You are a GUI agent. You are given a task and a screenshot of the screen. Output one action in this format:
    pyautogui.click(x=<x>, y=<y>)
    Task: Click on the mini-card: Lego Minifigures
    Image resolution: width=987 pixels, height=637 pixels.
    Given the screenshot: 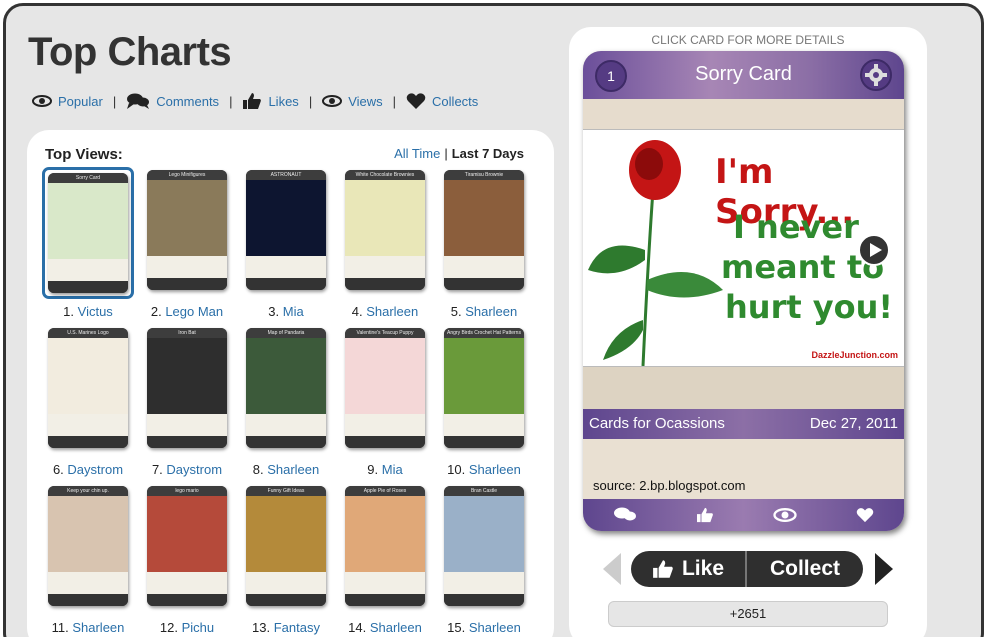 What is the action you would take?
    pyautogui.click(x=187, y=230)
    